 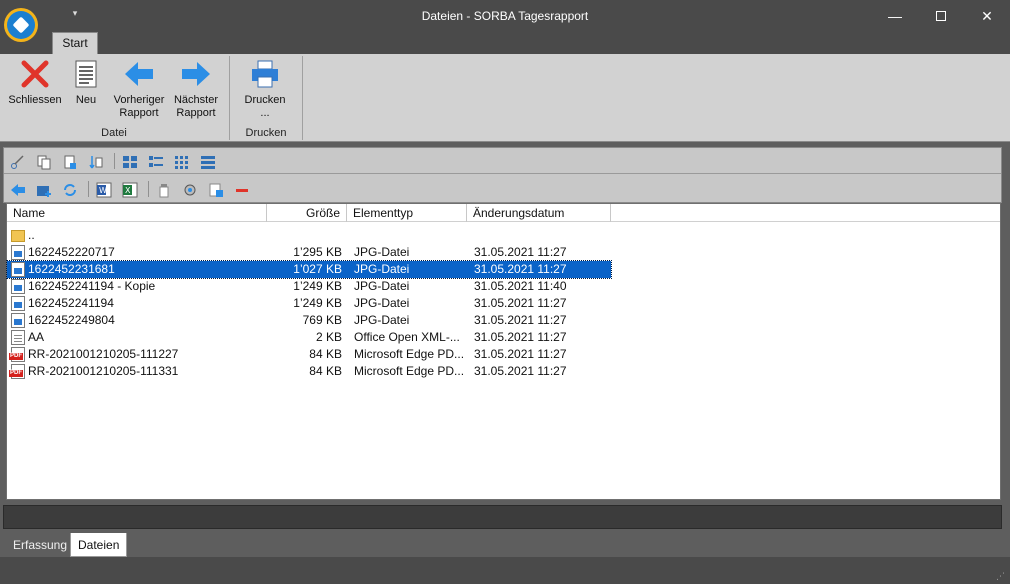 What do you see at coordinates (539, 213) in the screenshot?
I see `column-header-date: Änderungsdatum` at bounding box center [539, 213].